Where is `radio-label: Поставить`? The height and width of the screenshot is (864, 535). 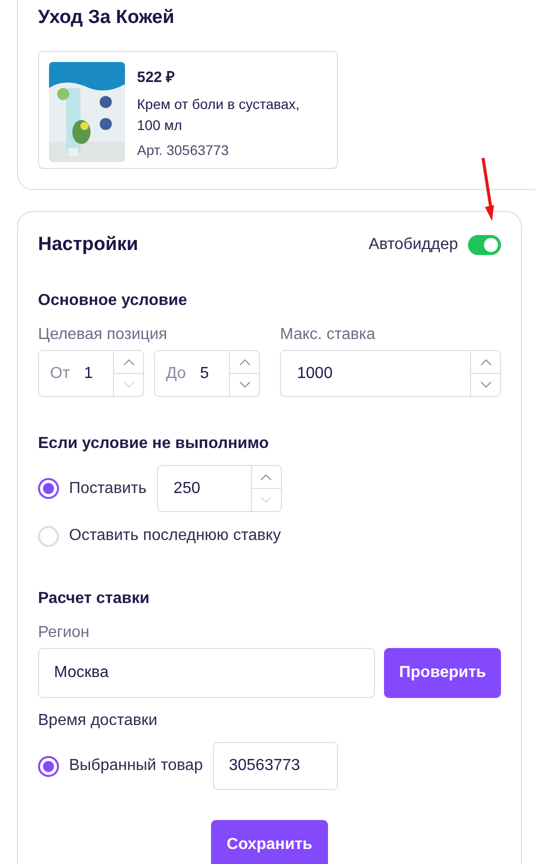 radio-label: Поставить is located at coordinates (108, 489).